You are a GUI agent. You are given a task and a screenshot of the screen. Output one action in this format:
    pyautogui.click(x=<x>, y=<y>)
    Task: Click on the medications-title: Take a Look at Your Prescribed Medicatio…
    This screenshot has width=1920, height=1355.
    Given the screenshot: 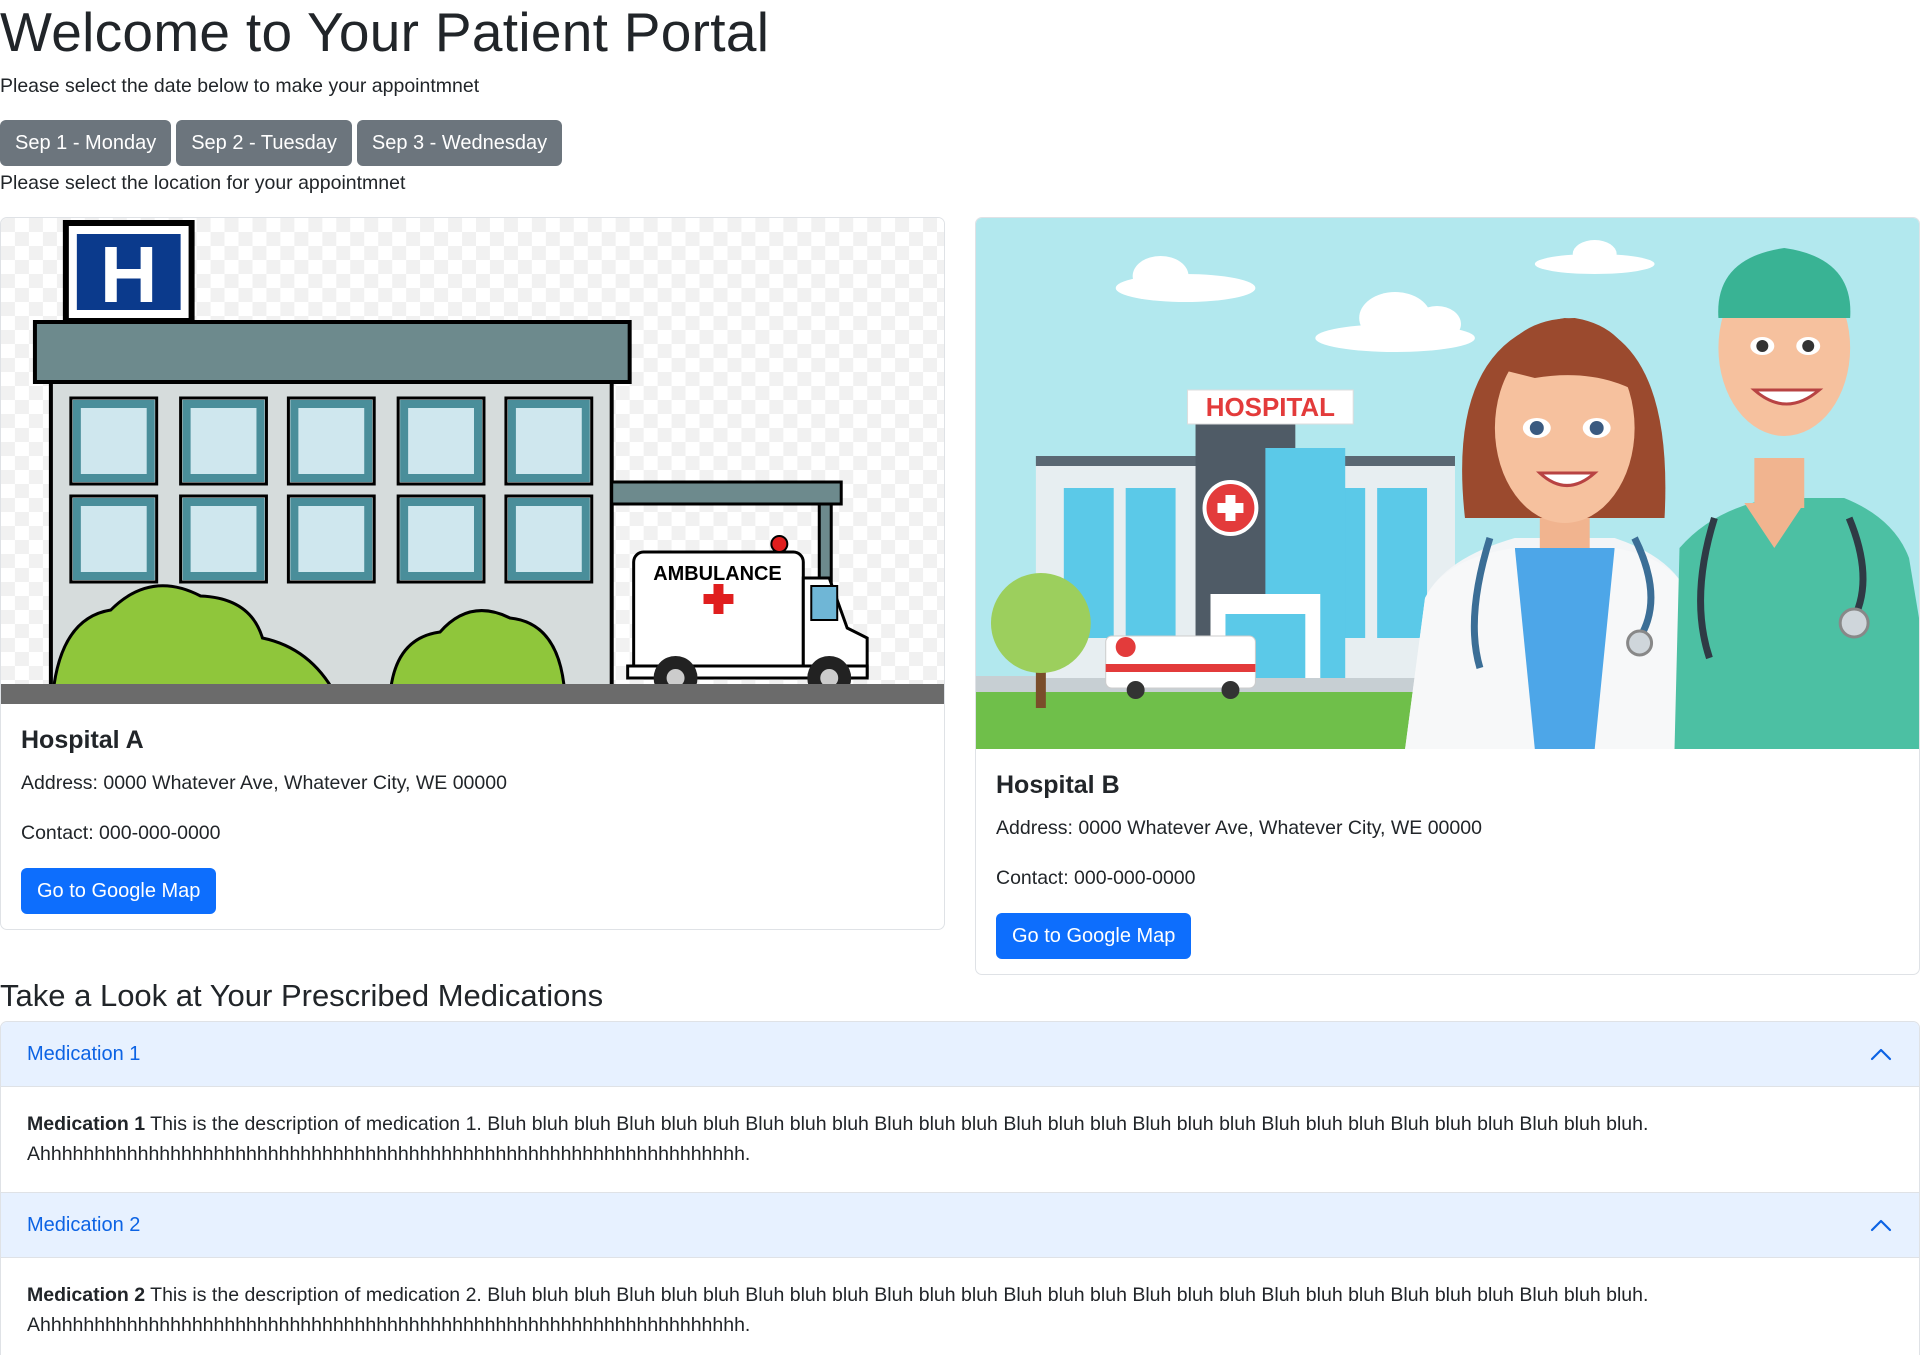 What is the action you would take?
    pyautogui.click(x=302, y=995)
    